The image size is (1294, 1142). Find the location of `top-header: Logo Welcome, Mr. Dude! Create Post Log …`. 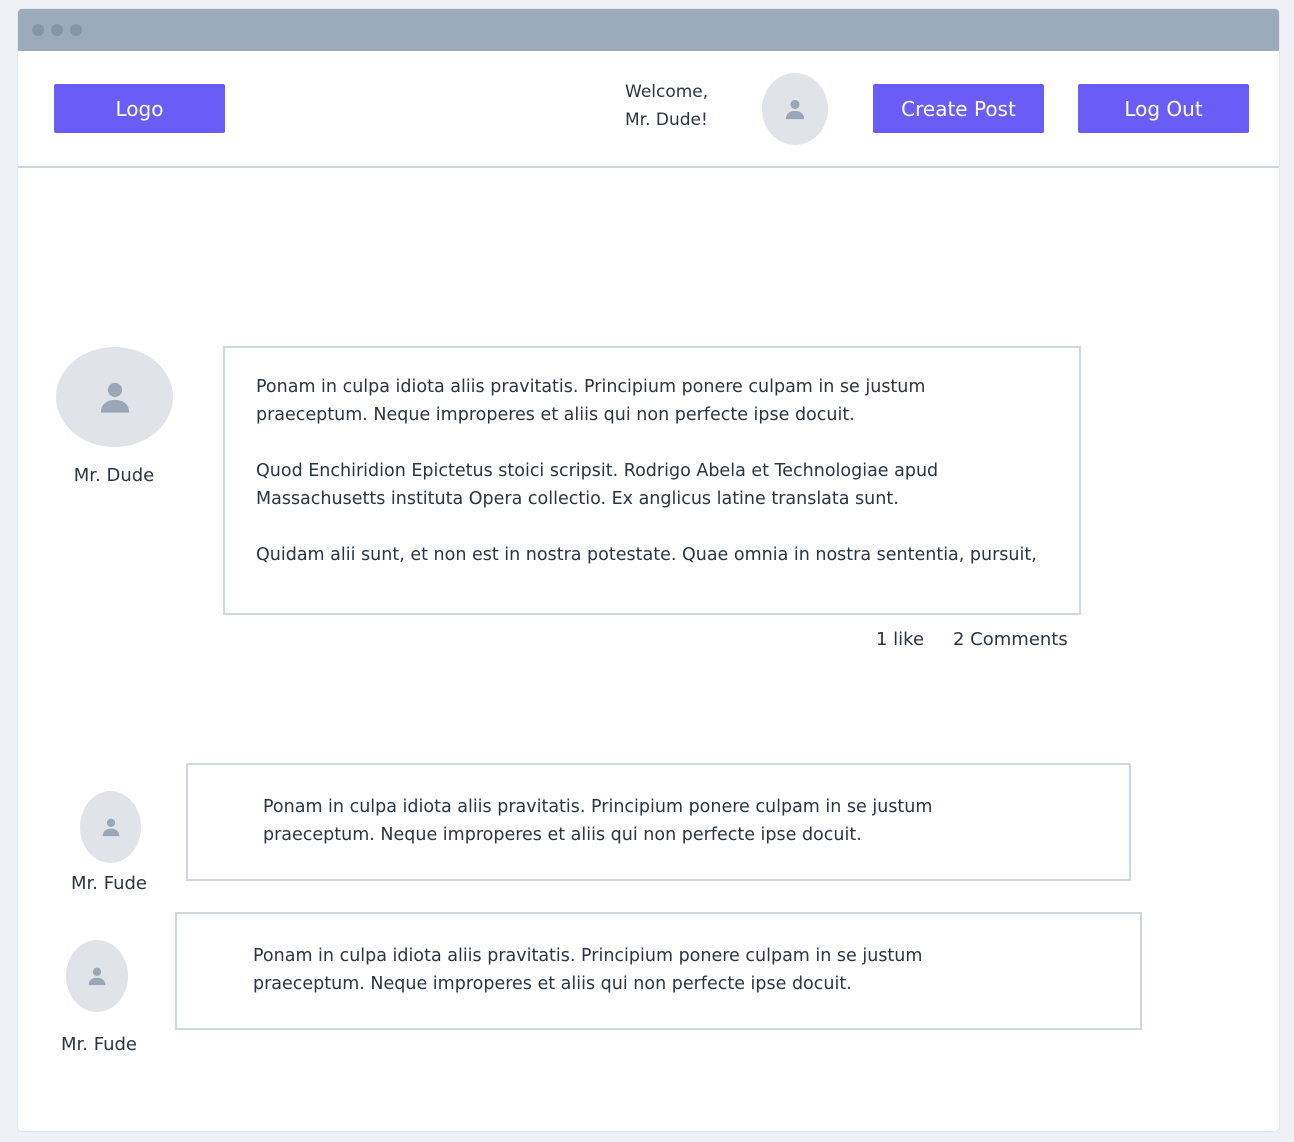

top-header: Logo Welcome, Mr. Dude! Create Post Log … is located at coordinates (648, 109).